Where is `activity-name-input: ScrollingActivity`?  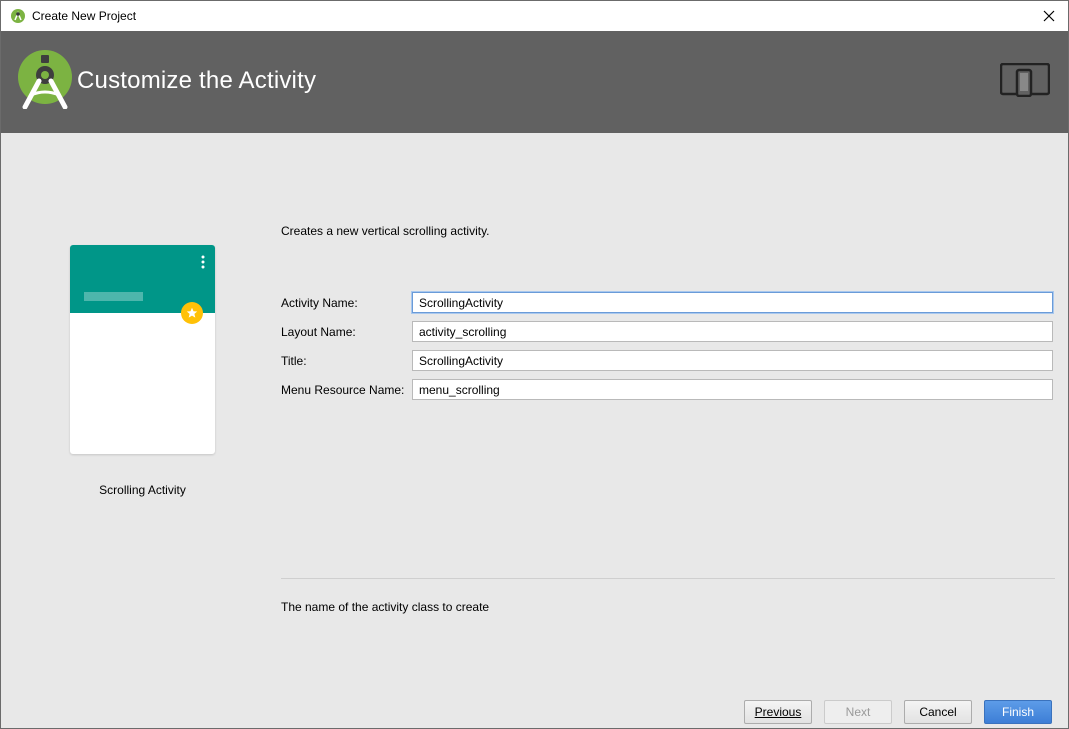
activity-name-input: ScrollingActivity is located at coordinates (732, 302).